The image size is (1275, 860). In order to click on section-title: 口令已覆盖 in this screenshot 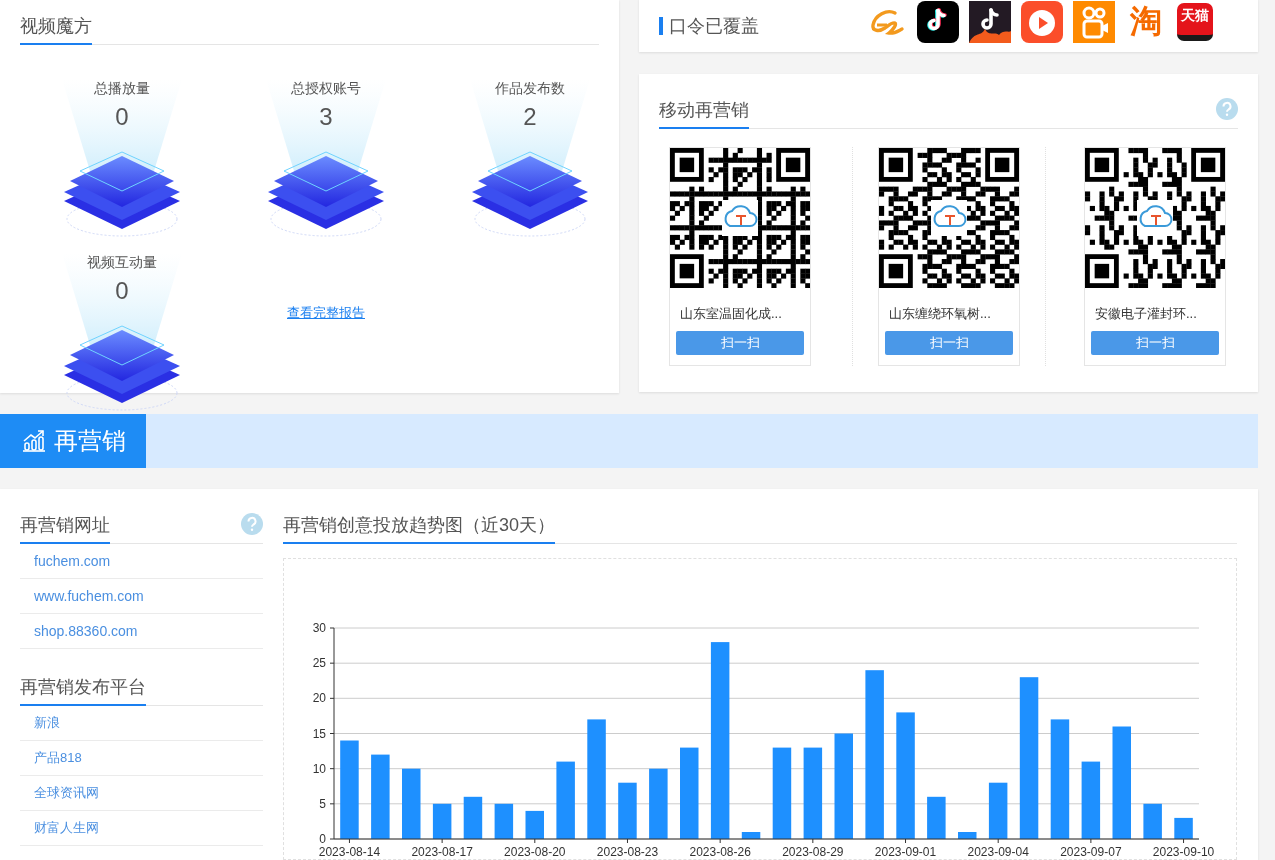, I will do `click(714, 26)`.